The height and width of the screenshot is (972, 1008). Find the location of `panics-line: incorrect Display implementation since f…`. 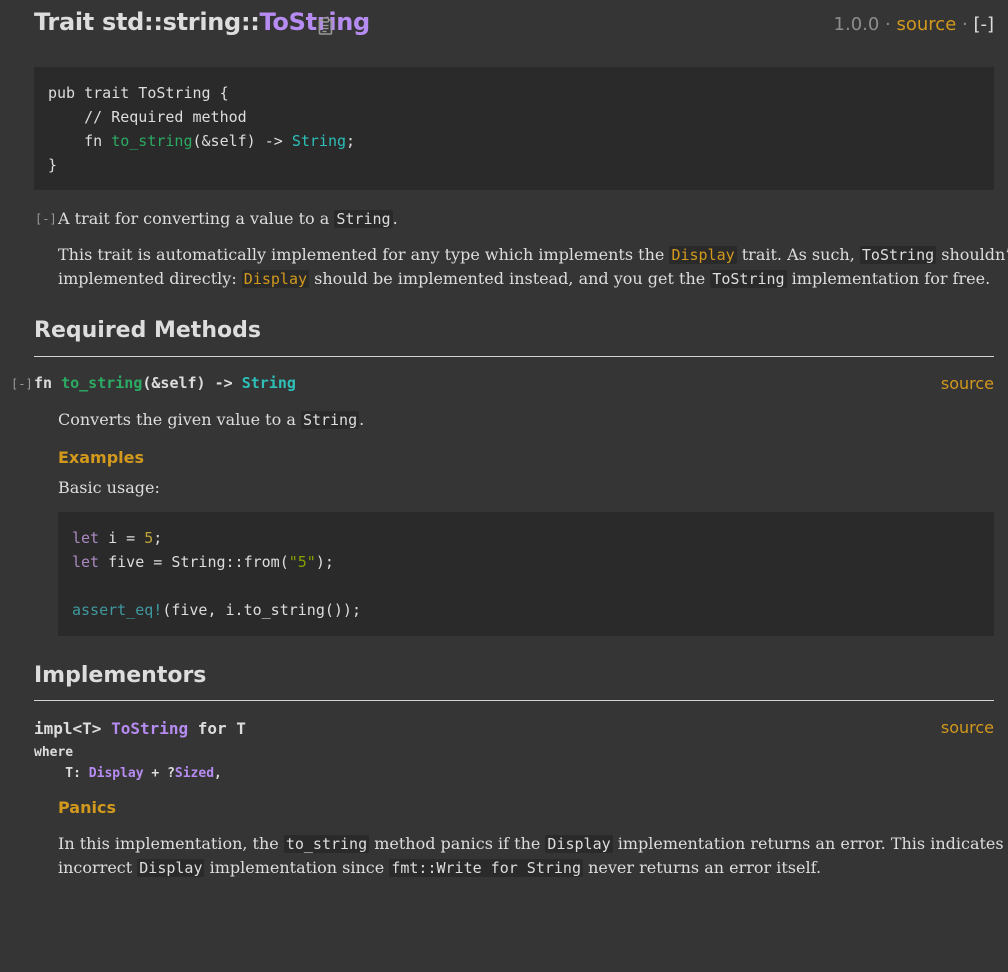

panics-line: incorrect Display implementation since f… is located at coordinates (533, 868).